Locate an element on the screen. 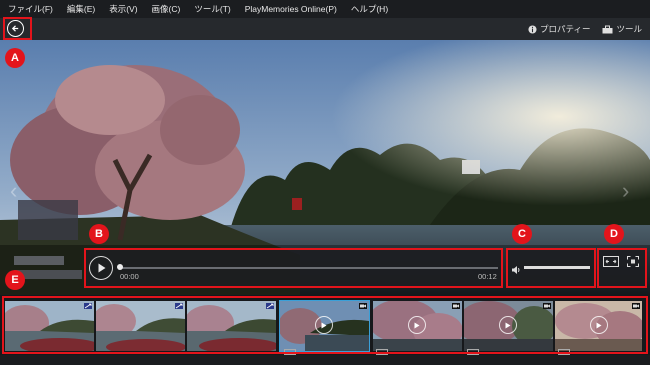 Image resolution: width=650 pixels, height=365 pixels. menu-view: 表示(V) is located at coordinates (123, 9).